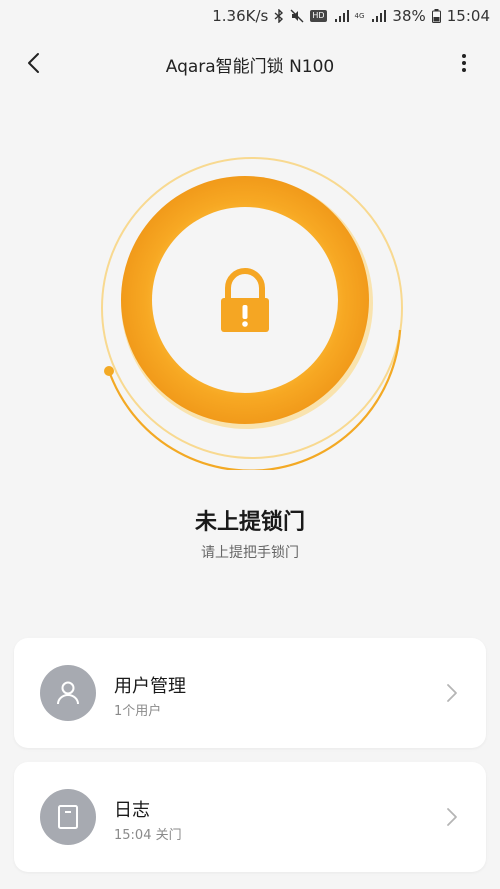  I want to click on clock: 15:04, so click(468, 16).